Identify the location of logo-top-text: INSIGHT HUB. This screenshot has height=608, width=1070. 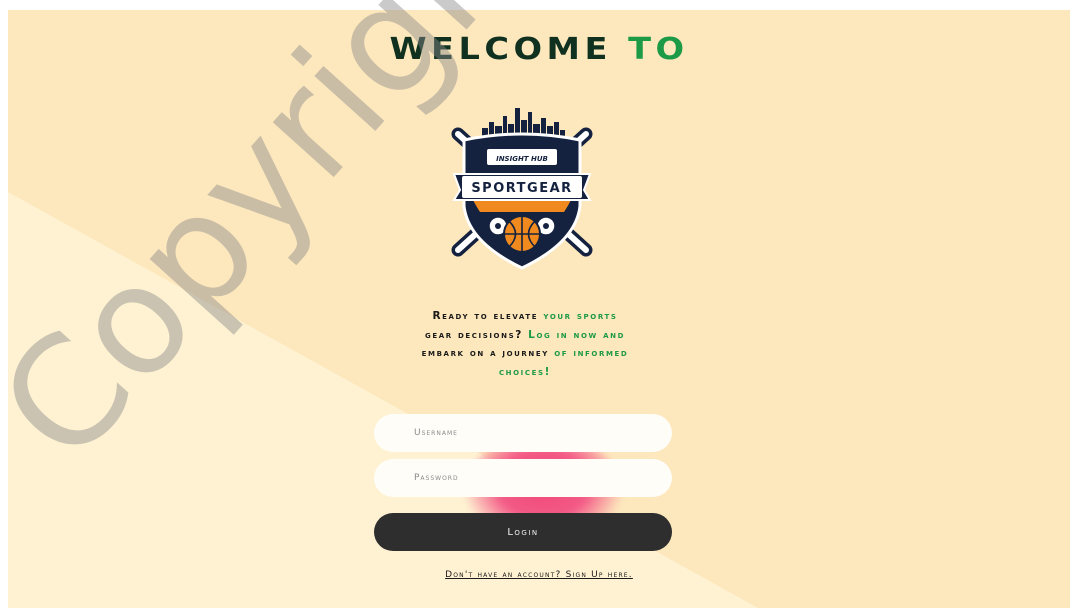
(522, 159).